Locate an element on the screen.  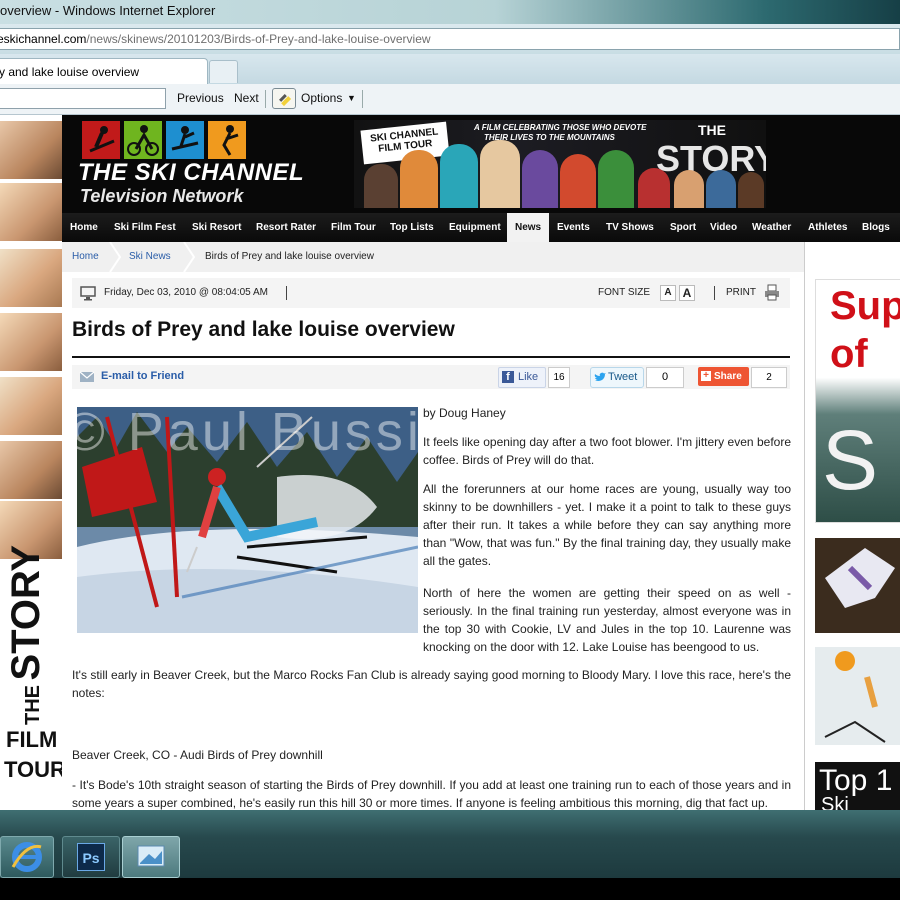
bike-icon is located at coordinates (143, 140).